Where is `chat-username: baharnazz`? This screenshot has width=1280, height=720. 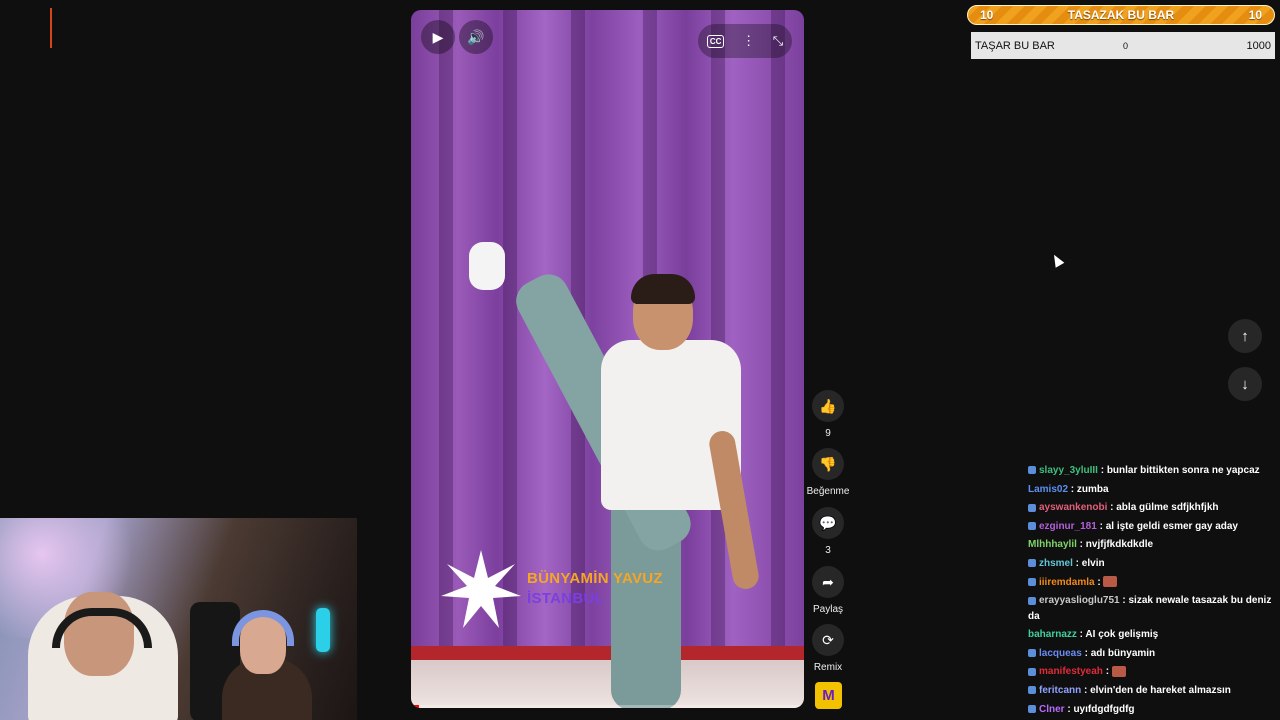
chat-username: baharnazz is located at coordinates (1052, 634).